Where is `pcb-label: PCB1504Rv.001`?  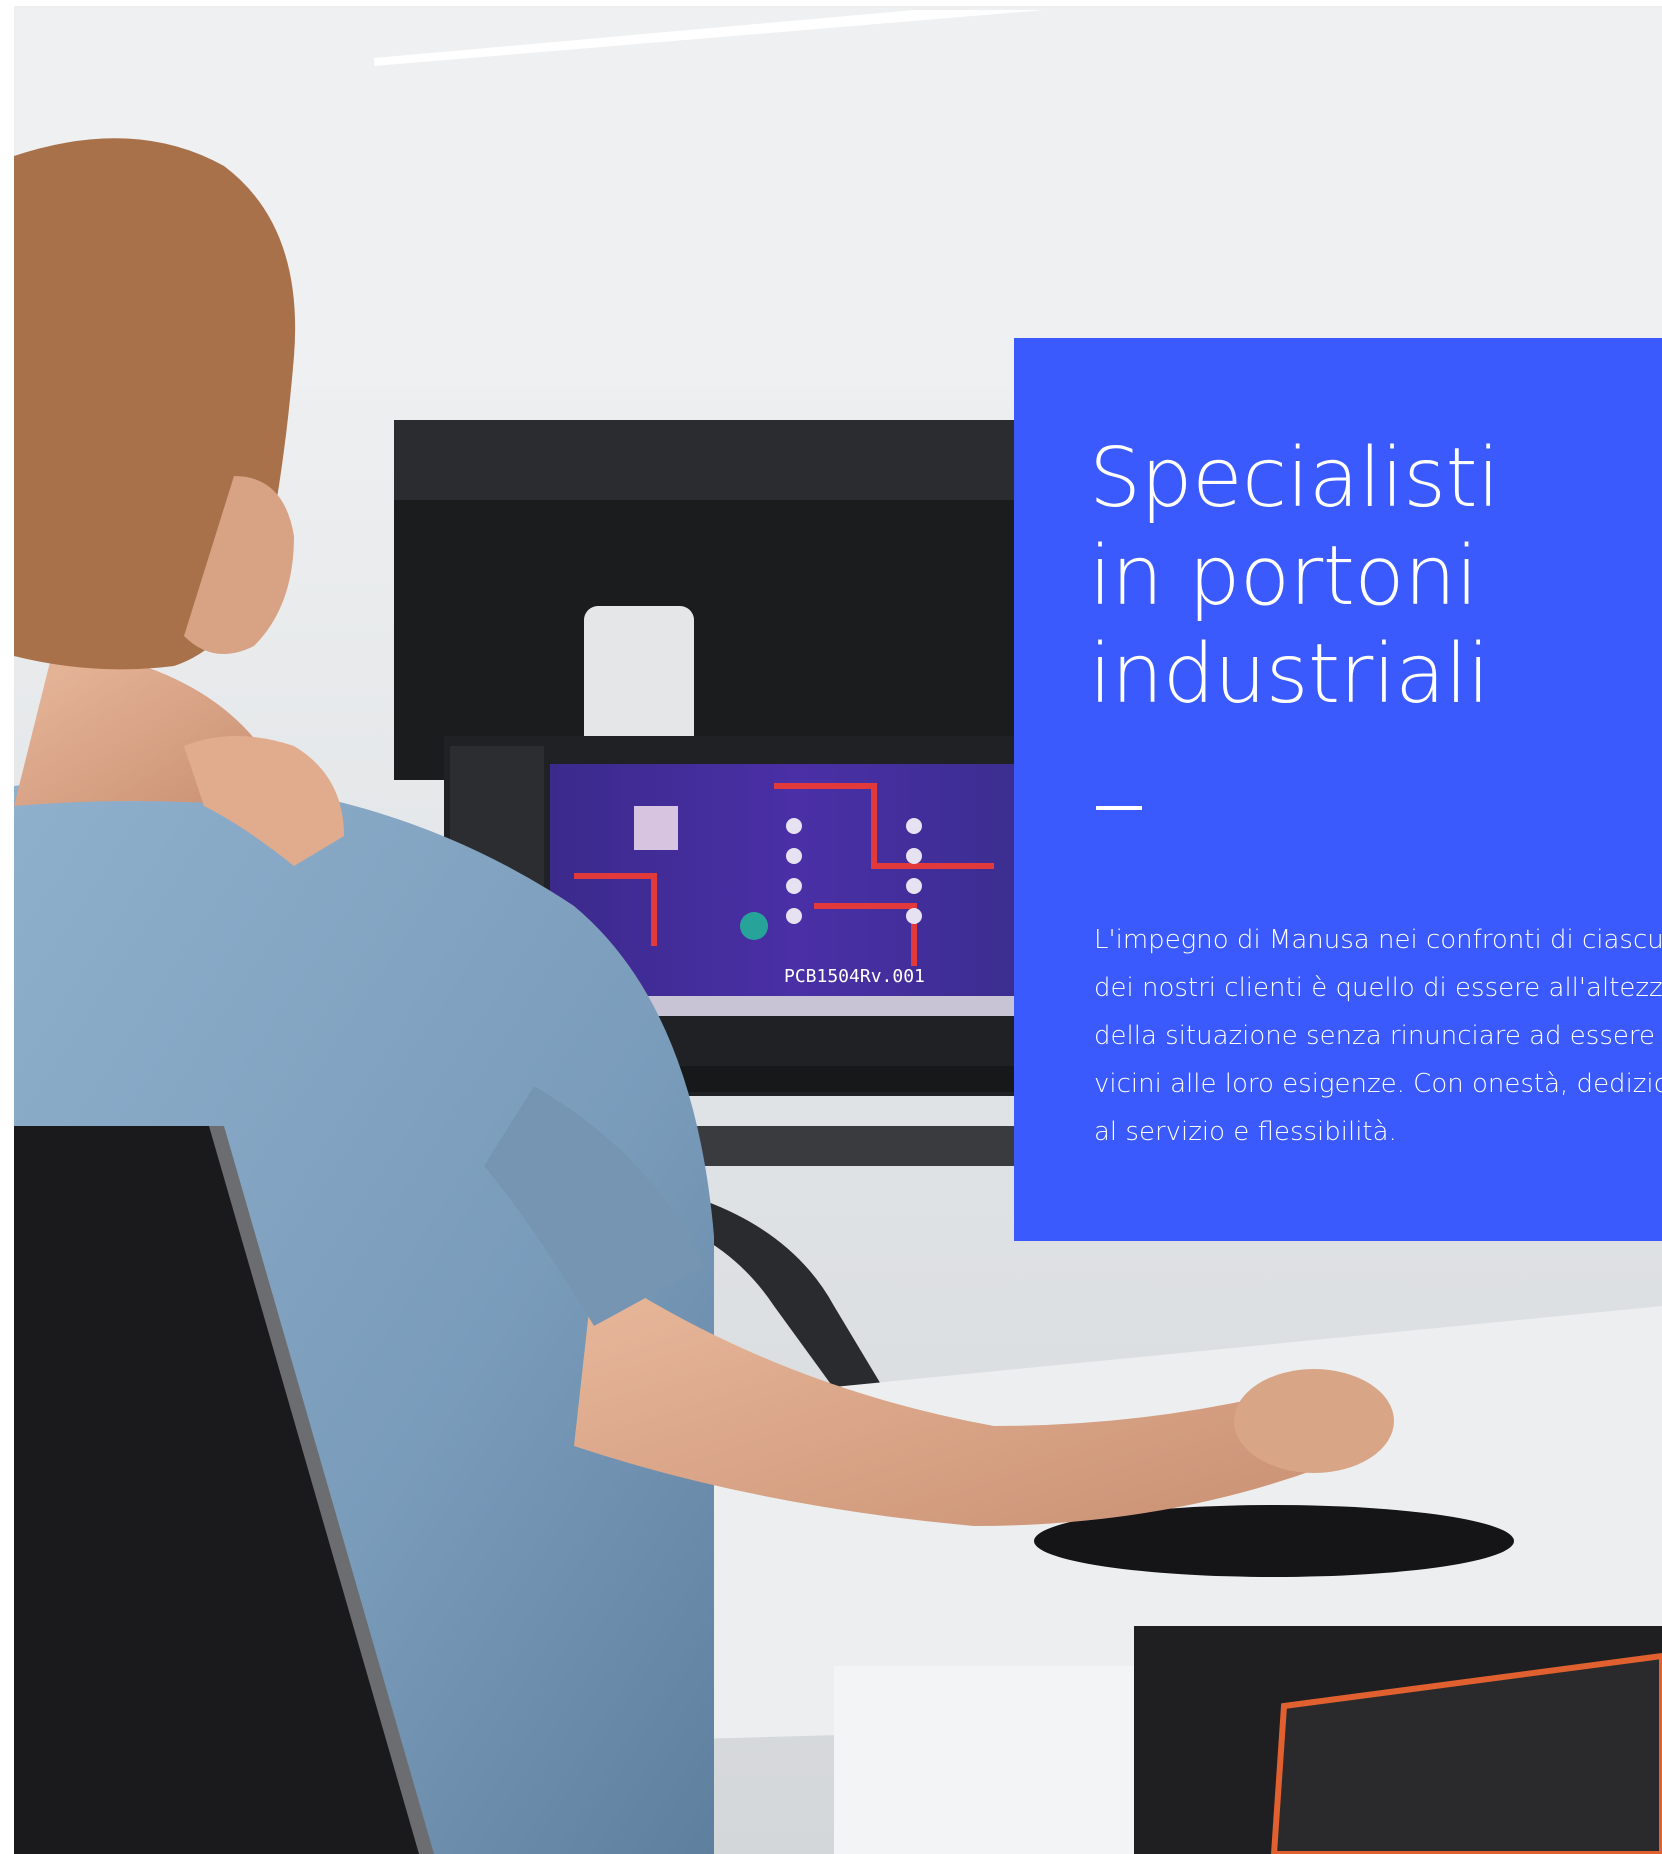 pcb-label: PCB1504Rv.001 is located at coordinates (854, 976).